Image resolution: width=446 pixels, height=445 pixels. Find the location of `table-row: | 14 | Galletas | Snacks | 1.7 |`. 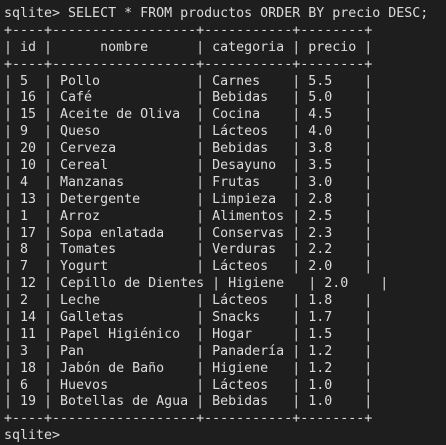

table-row: | 14 | Galletas | Snacks | 1.7 | is located at coordinates (188, 318).